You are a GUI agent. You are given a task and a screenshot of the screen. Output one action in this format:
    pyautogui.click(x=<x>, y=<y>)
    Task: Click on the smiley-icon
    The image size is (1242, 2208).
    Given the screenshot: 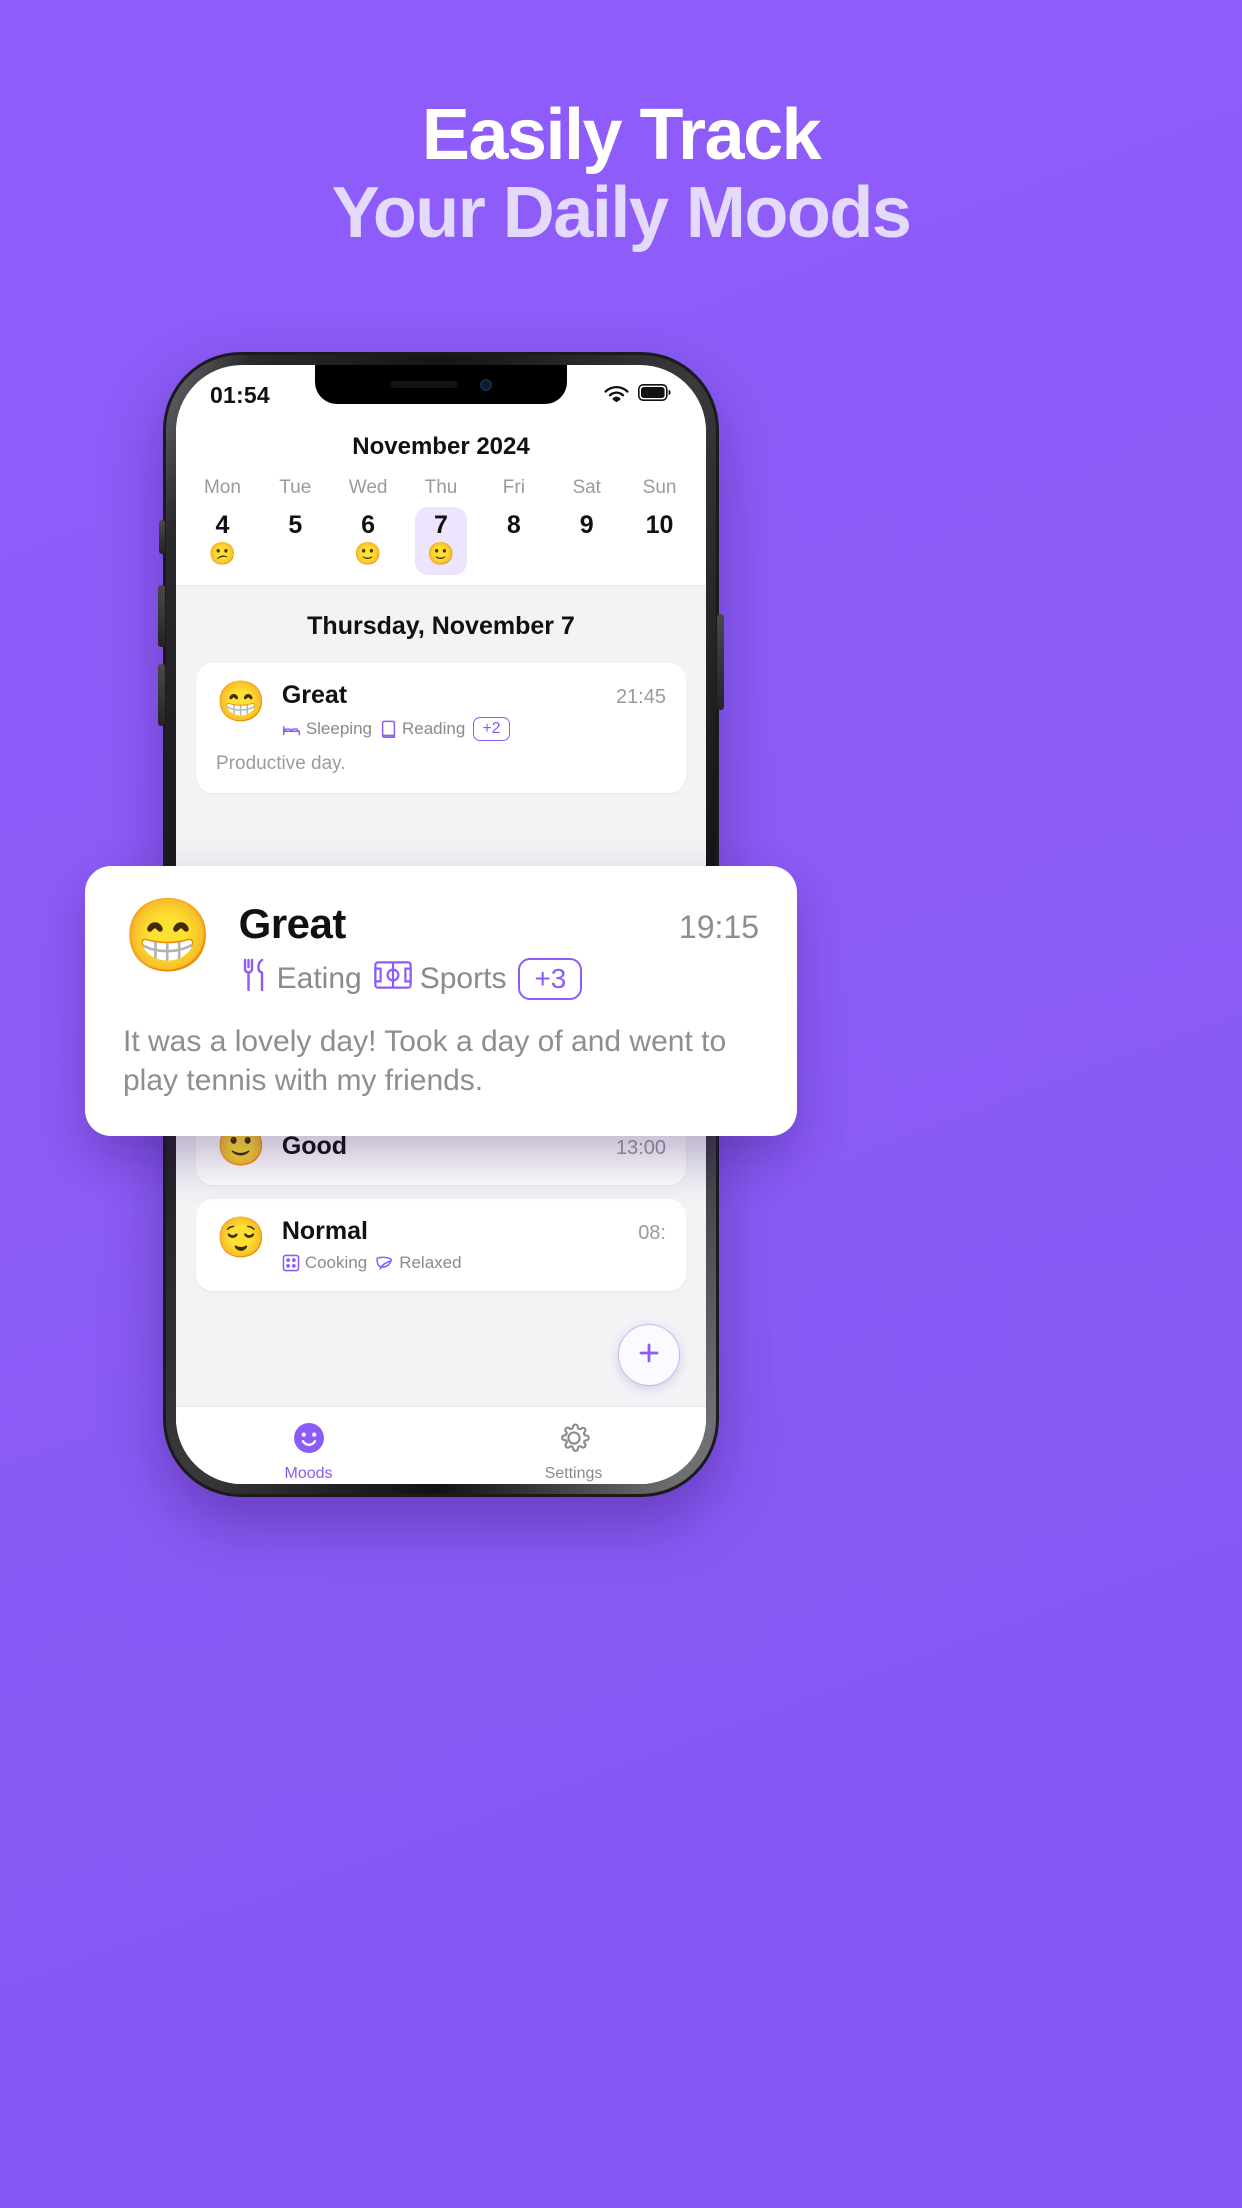 What is the action you would take?
    pyautogui.click(x=309, y=1440)
    